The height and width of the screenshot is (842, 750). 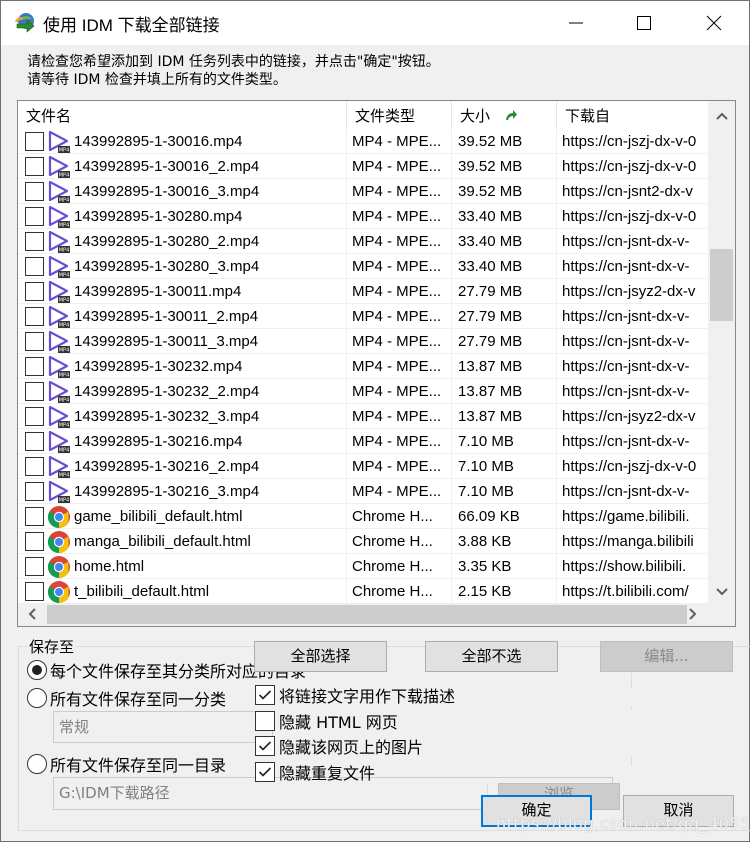 What do you see at coordinates (629, 216) in the screenshot?
I see `source-cell: https://cn-jszj-dx-v-0` at bounding box center [629, 216].